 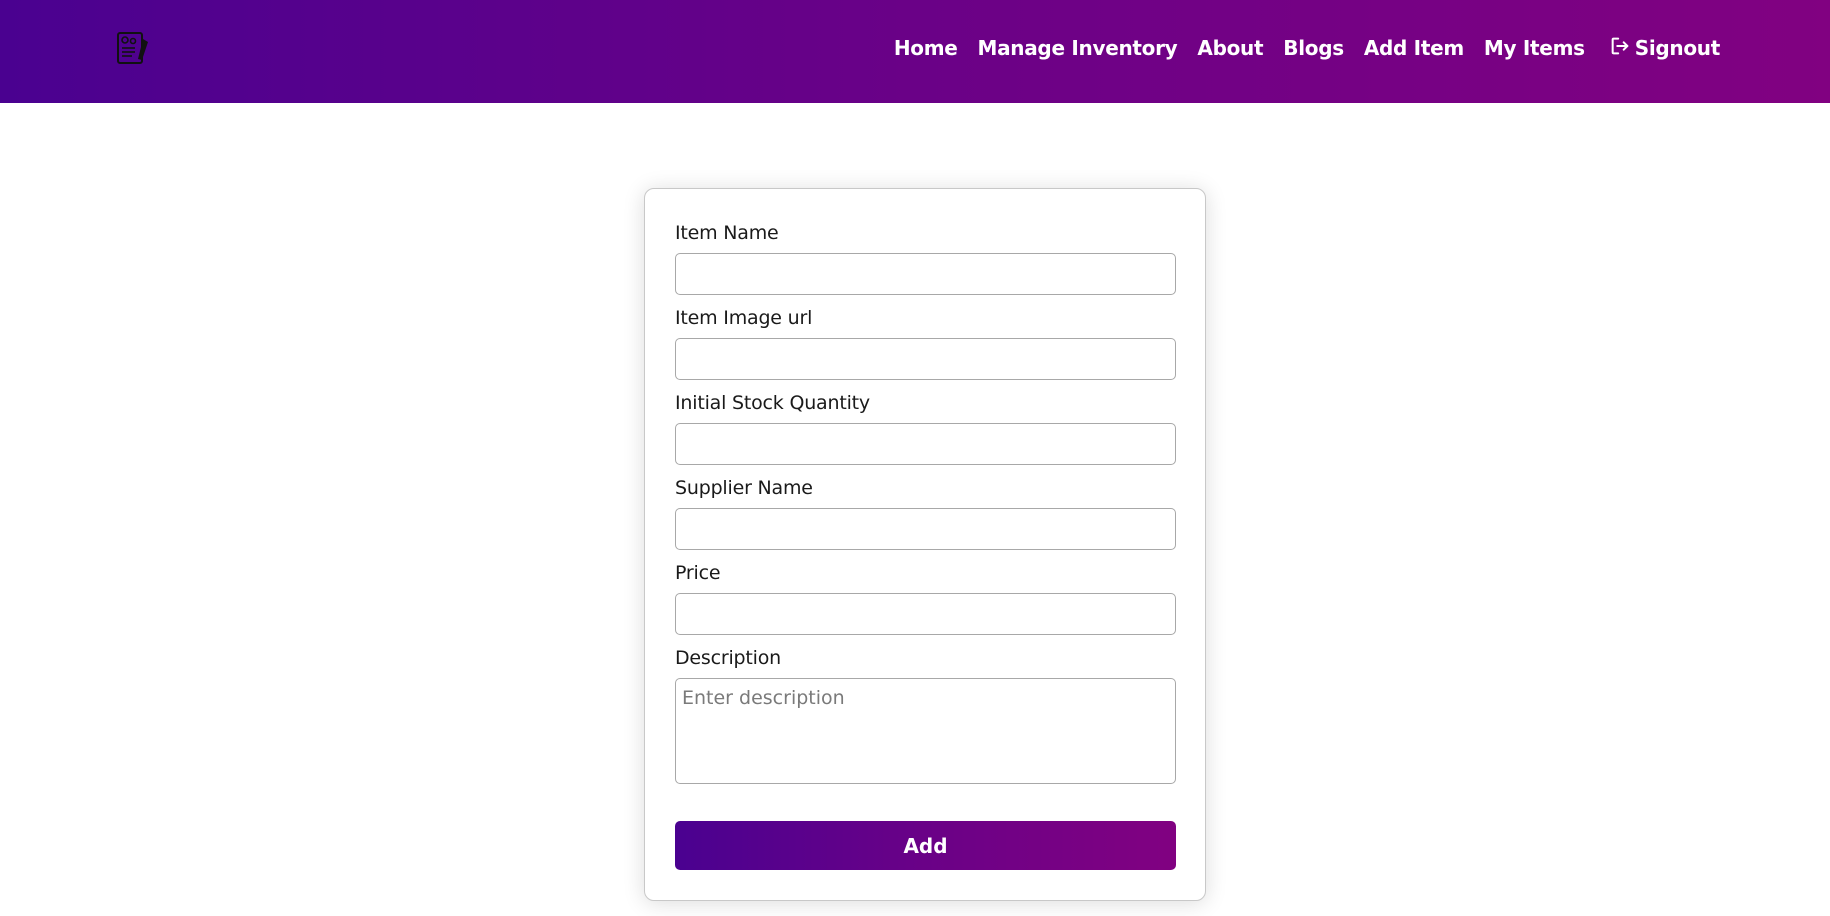 I want to click on add-button: Add, so click(x=925, y=845).